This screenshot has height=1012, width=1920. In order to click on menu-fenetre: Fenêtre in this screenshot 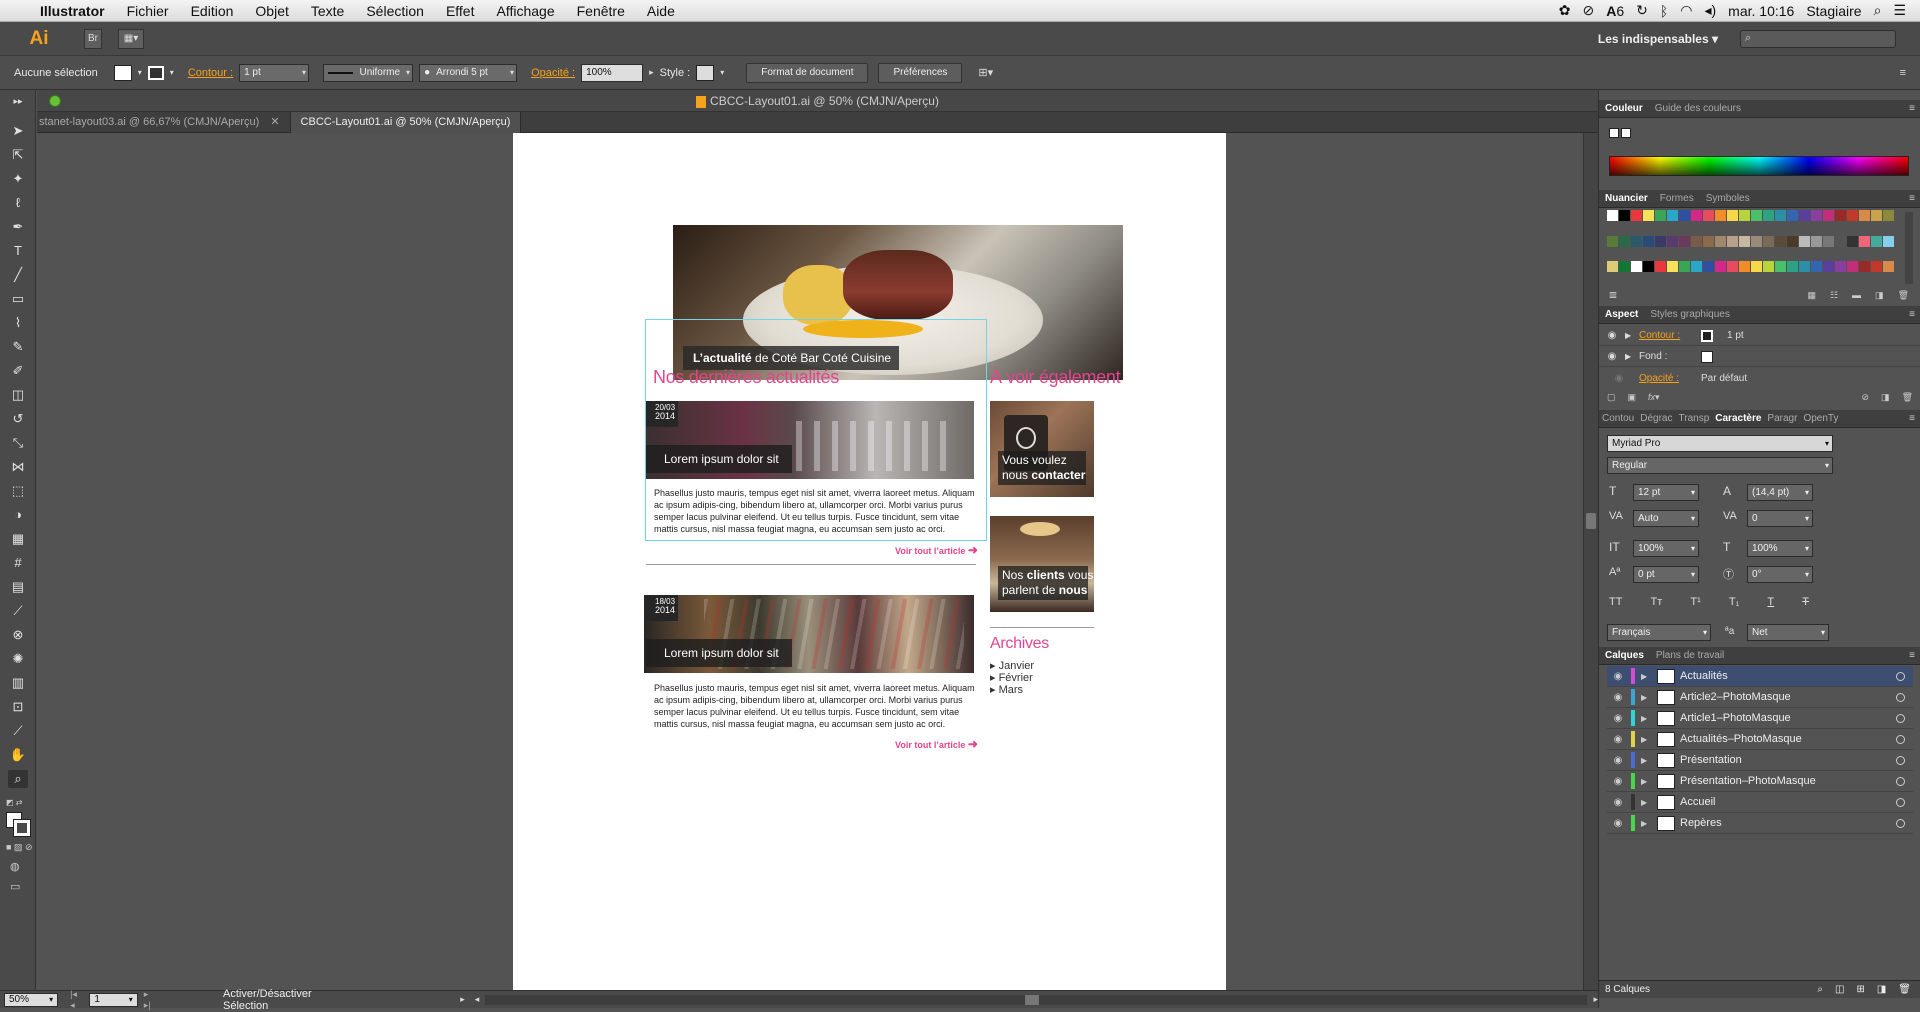, I will do `click(601, 11)`.